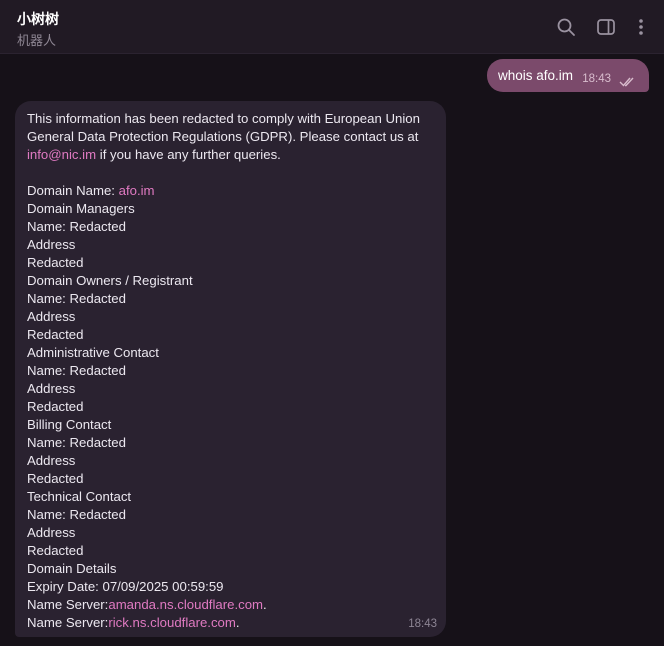 The width and height of the screenshot is (664, 646). I want to click on name-server-line: Name Server:rick.ns.cloudflare.com., so click(133, 622).